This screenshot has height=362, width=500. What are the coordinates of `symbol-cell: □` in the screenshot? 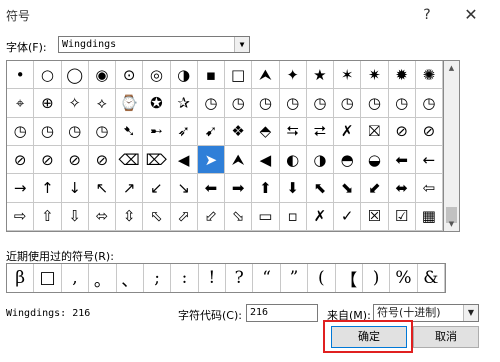 It's located at (239, 75).